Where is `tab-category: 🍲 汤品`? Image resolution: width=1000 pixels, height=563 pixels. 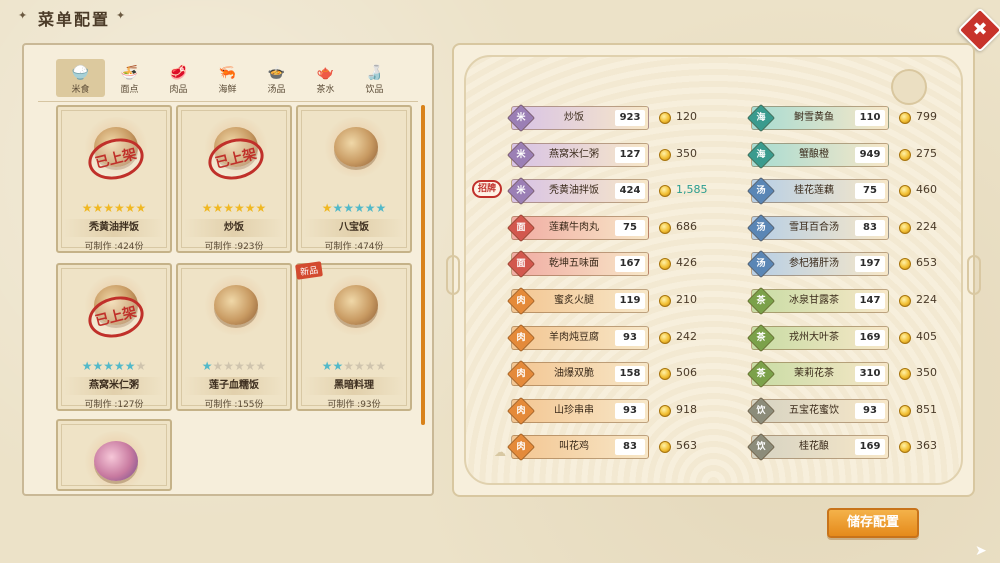 tab-category: 🍲 汤品 is located at coordinates (276, 78).